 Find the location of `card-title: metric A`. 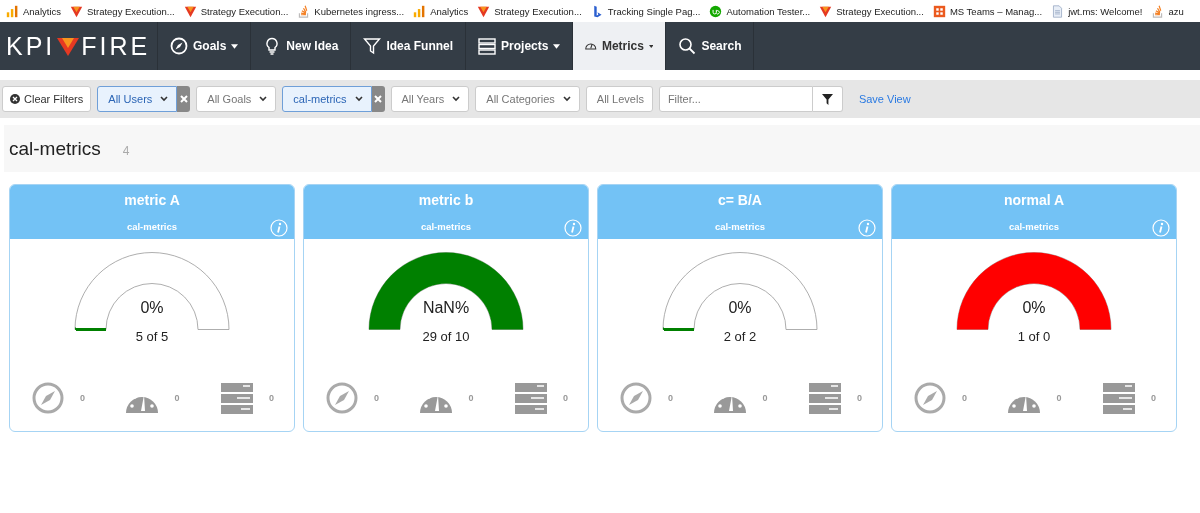

card-title: metric A is located at coordinates (152, 200).